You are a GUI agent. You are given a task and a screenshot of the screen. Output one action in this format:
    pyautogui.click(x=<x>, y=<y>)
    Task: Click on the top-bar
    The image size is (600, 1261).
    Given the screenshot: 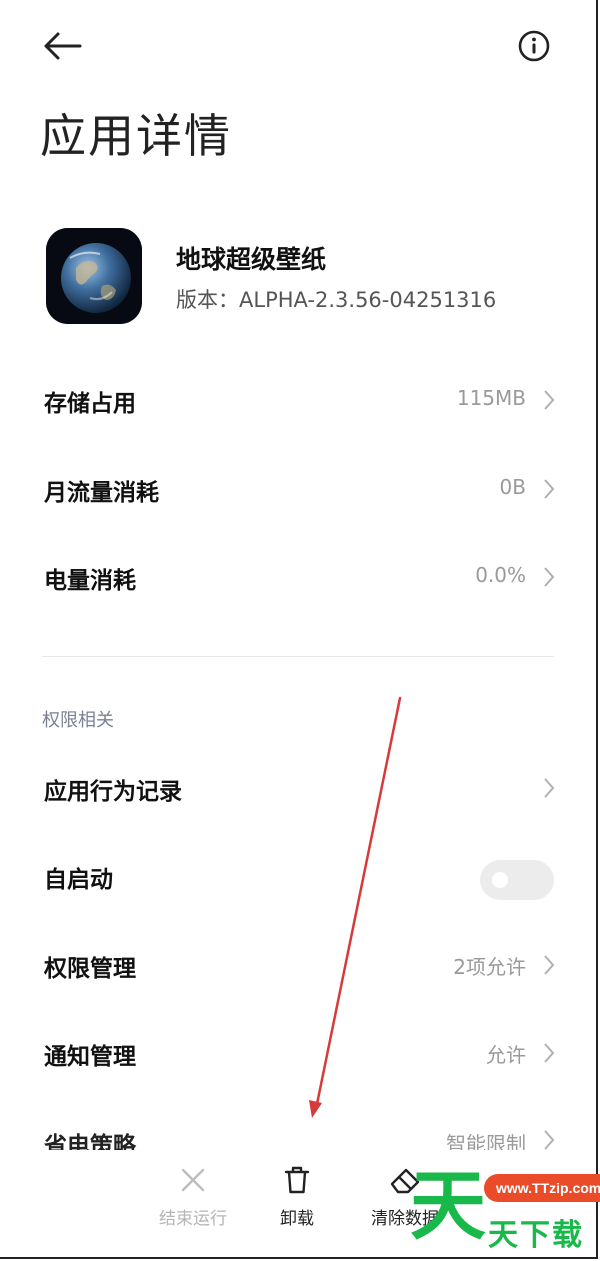 What is the action you would take?
    pyautogui.click(x=300, y=45)
    